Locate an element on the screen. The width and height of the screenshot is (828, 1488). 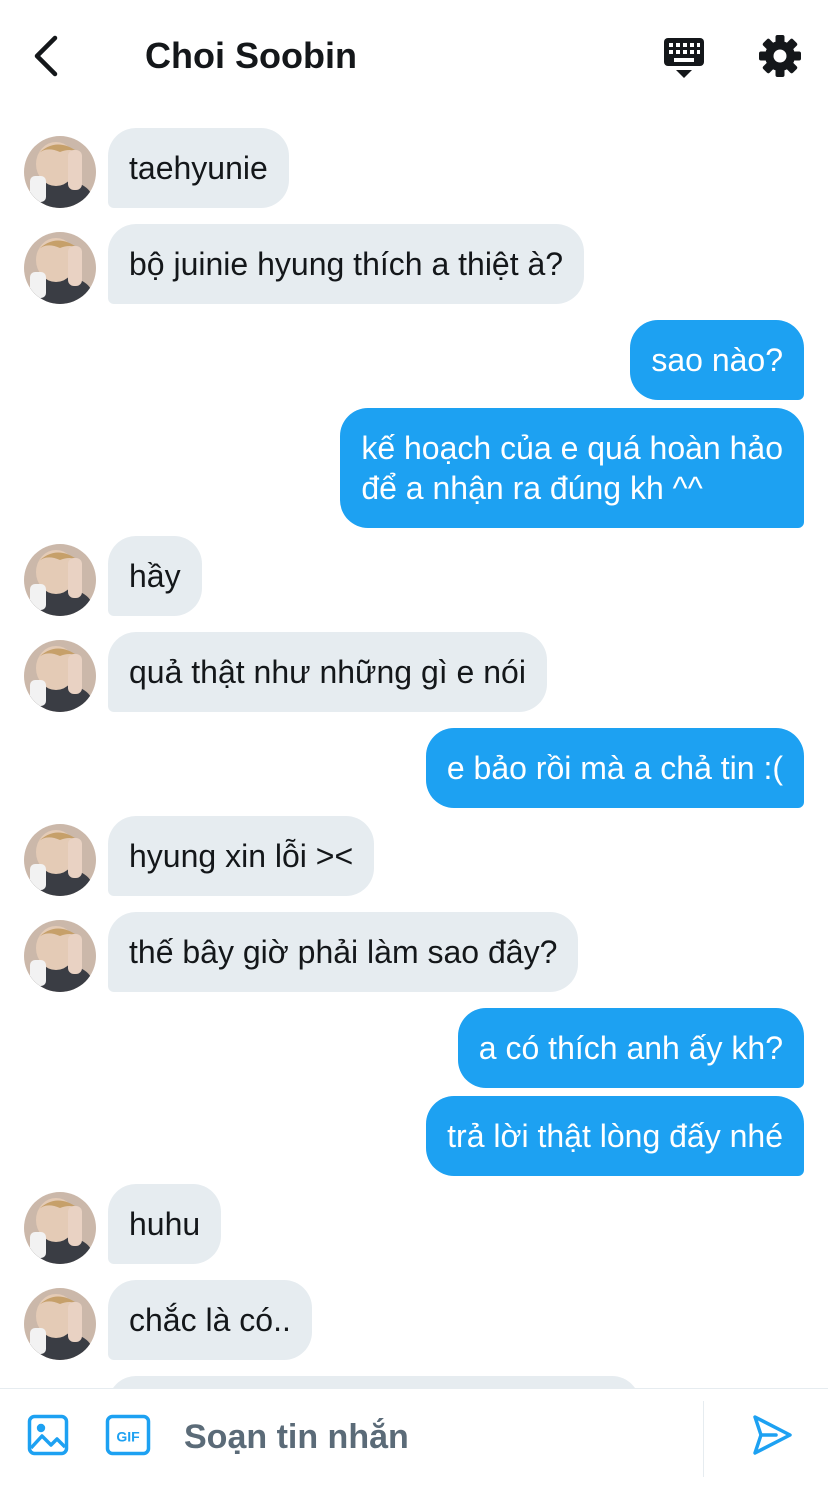
message-row: huhu is located at coordinates (414, 1224).